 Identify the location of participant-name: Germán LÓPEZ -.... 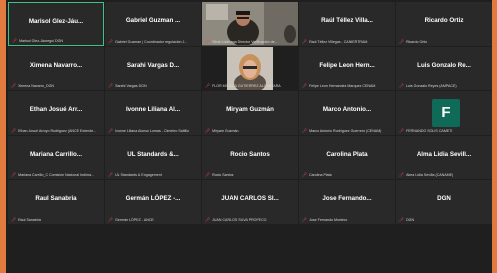
(153, 198).